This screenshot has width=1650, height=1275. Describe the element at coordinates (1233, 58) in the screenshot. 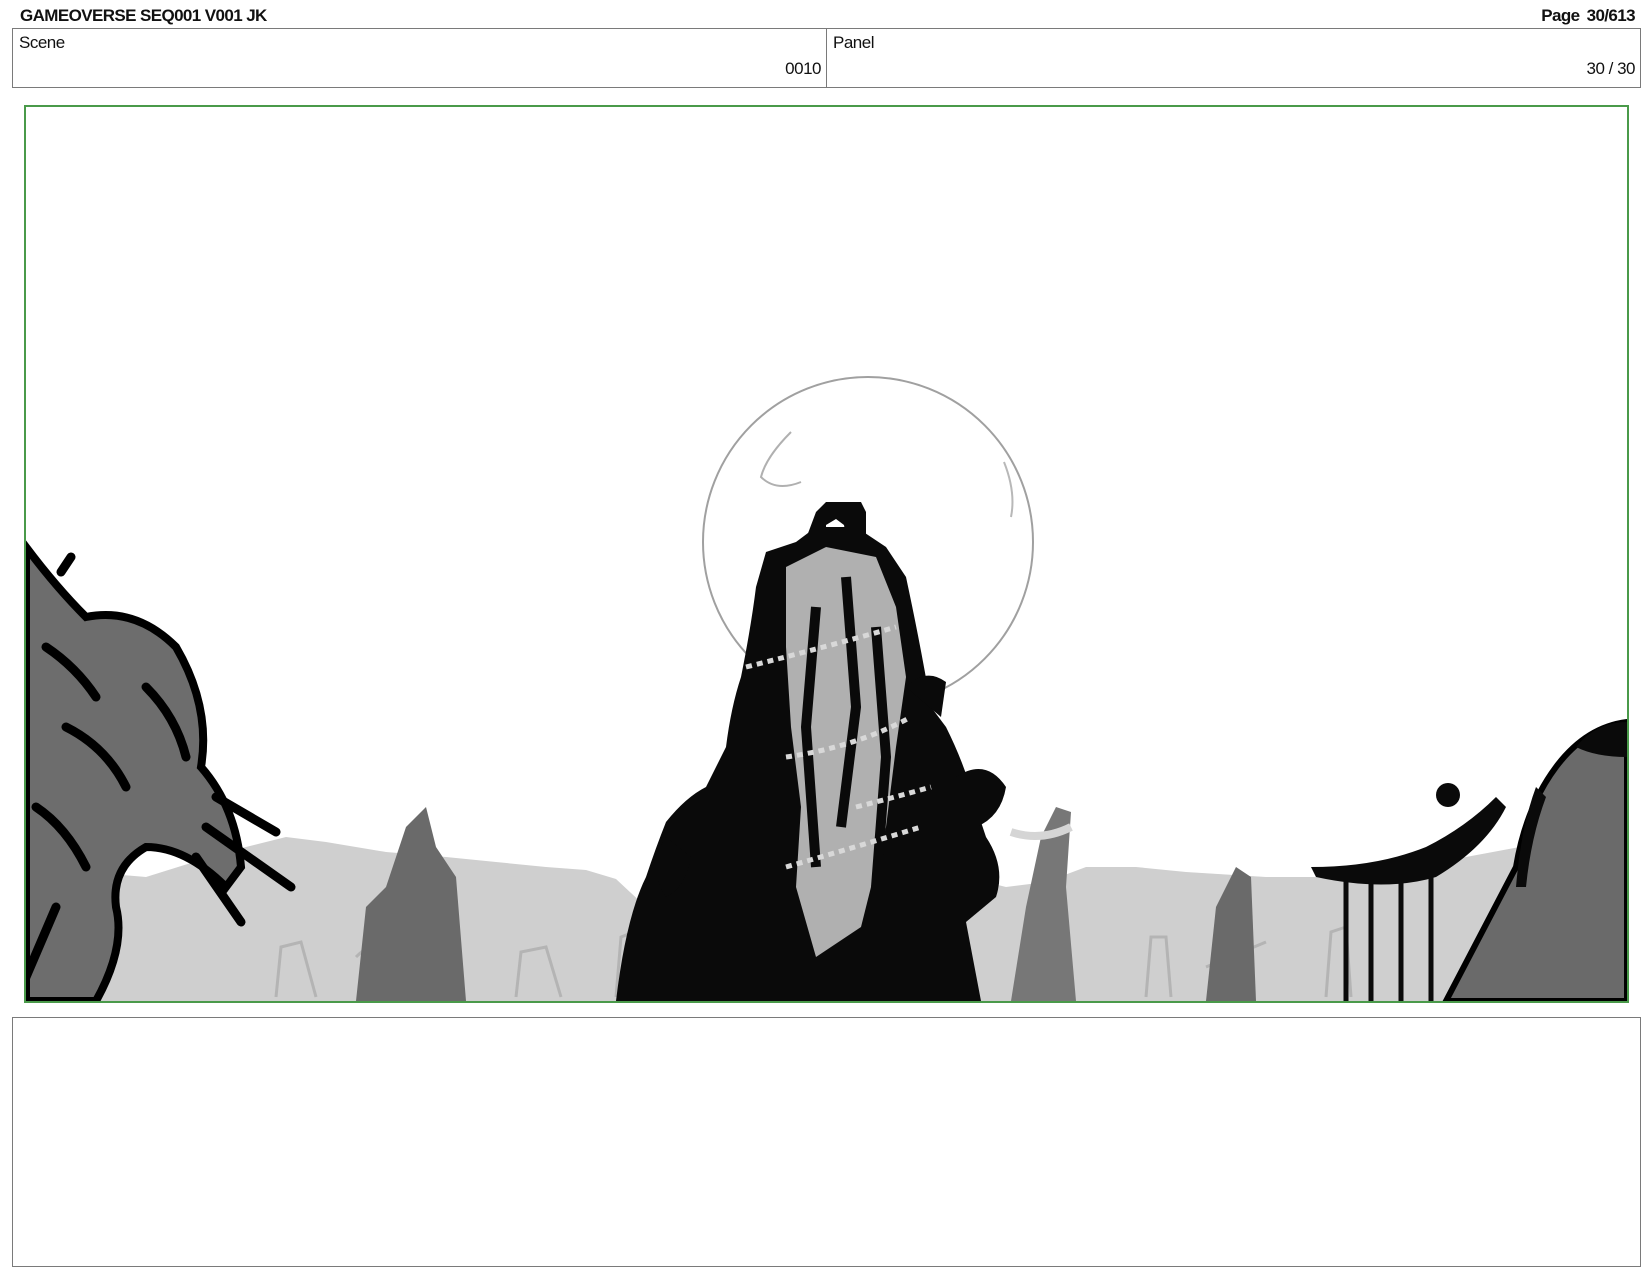

I see `panel-cell: Panel 30 / 30` at that location.